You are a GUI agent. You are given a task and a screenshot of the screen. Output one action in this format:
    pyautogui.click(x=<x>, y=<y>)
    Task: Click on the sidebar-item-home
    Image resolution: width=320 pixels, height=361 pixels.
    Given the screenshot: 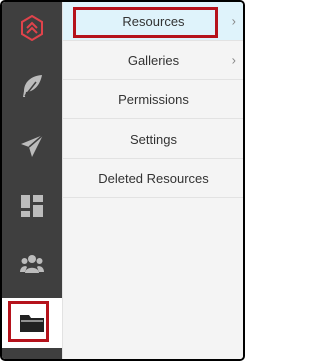 What is the action you would take?
    pyautogui.click(x=32, y=28)
    